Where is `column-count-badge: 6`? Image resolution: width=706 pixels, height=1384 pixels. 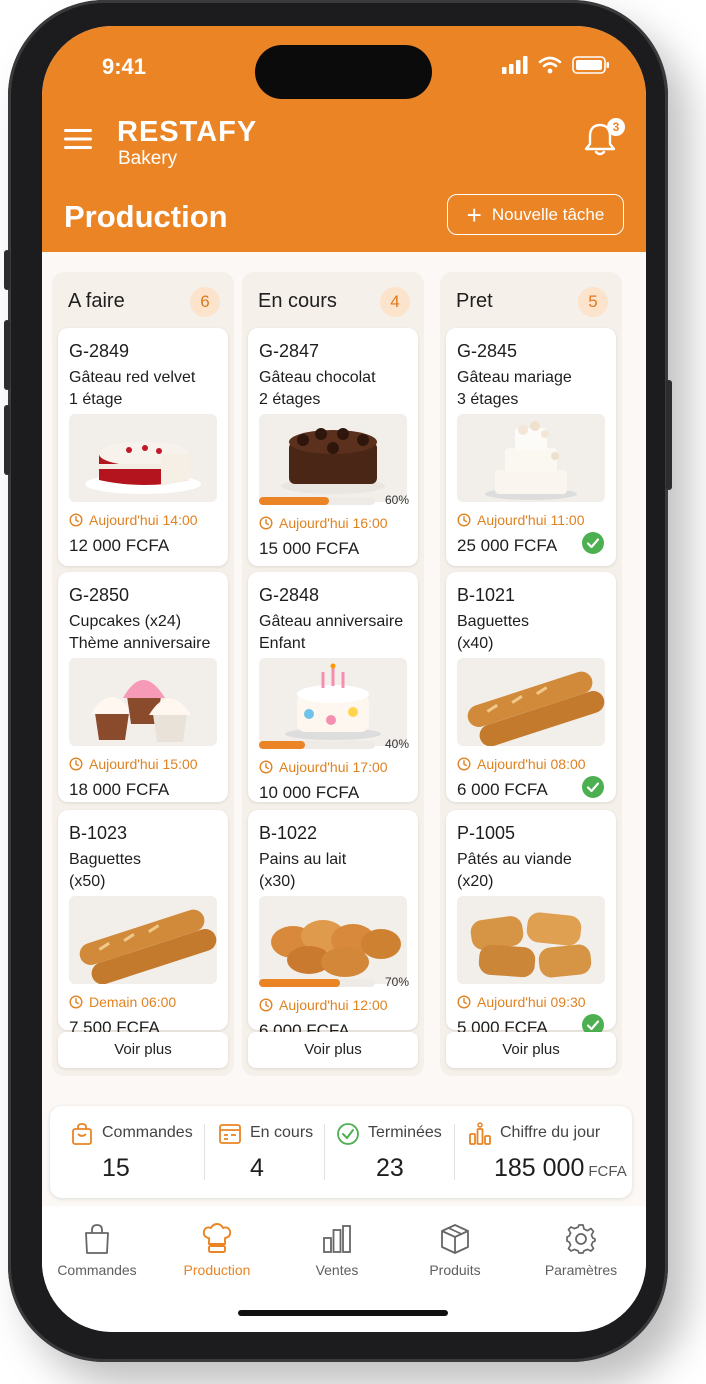
column-count-badge: 6 is located at coordinates (205, 302).